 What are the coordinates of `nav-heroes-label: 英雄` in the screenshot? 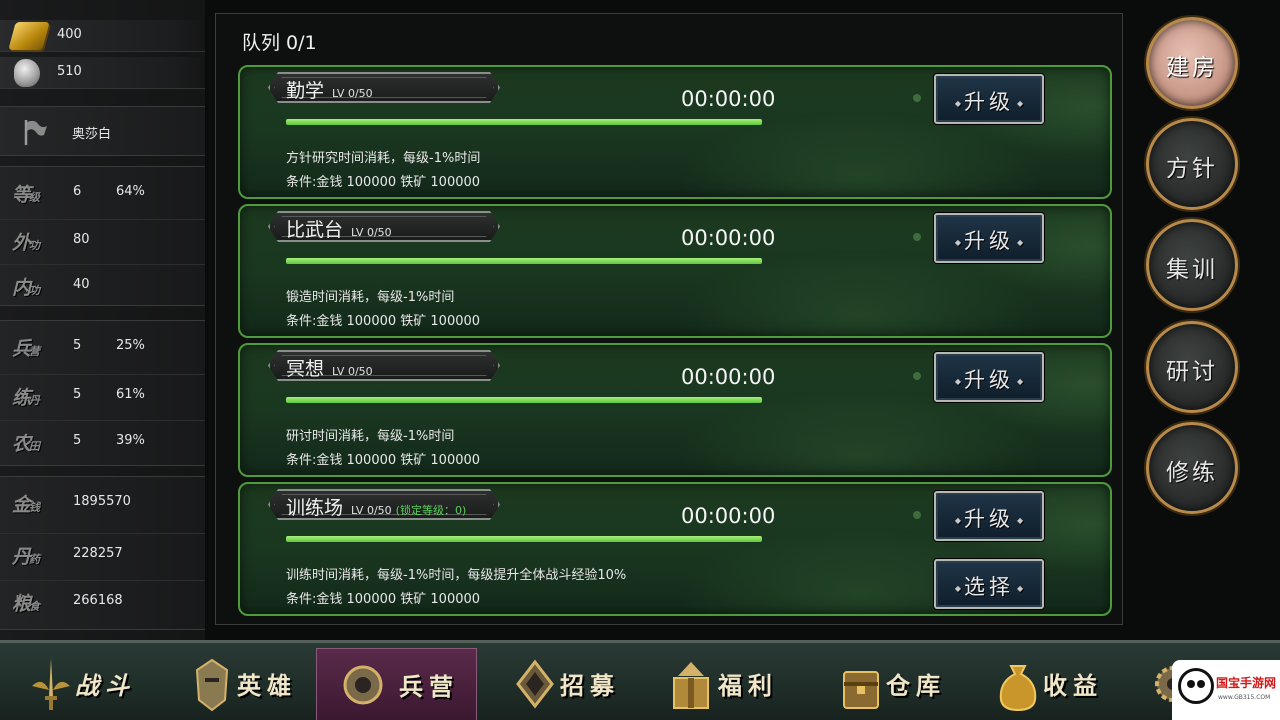 It's located at (267, 685).